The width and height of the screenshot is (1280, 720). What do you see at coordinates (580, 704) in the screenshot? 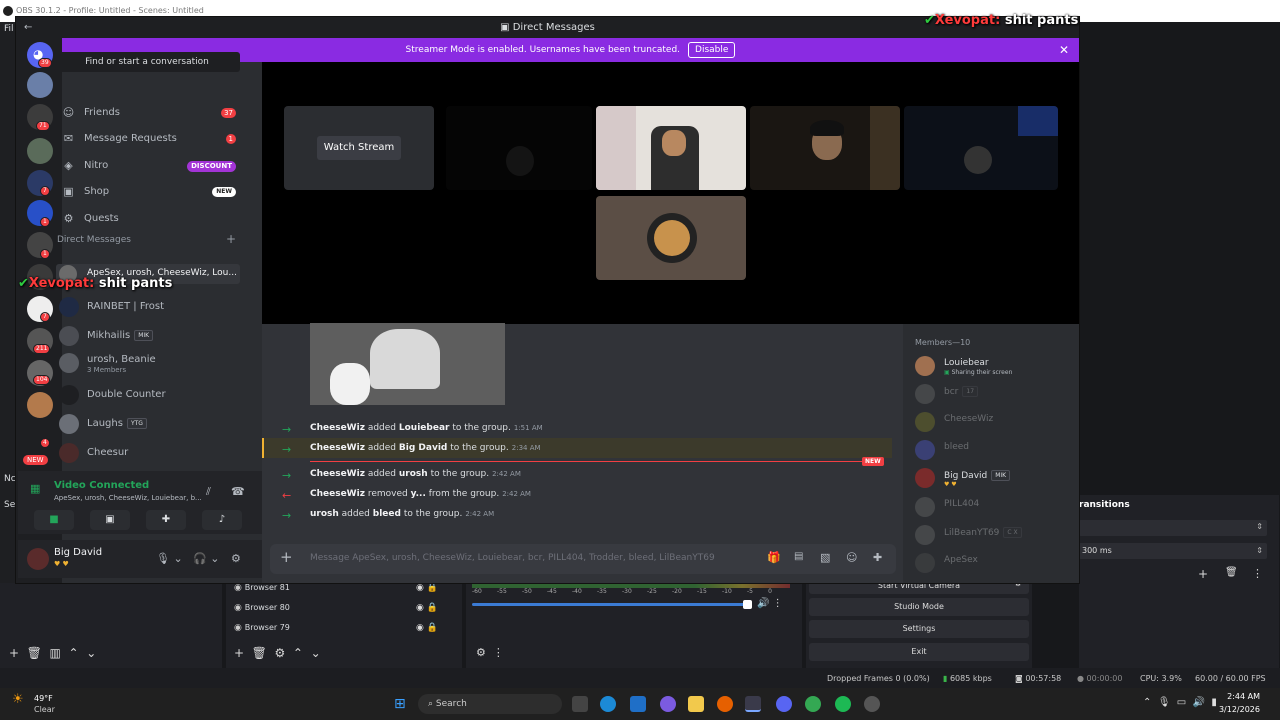
I see `task-view-icon` at bounding box center [580, 704].